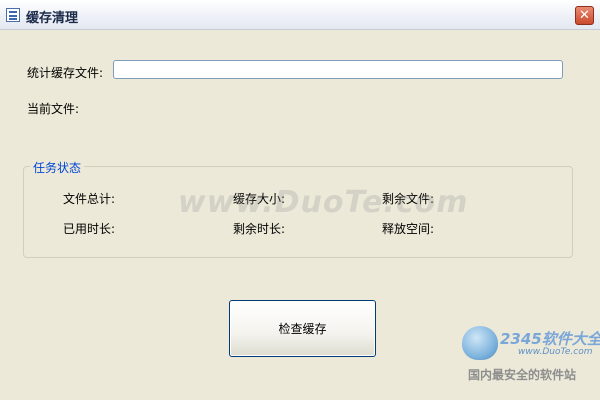 Image resolution: width=600 pixels, height=400 pixels. Describe the element at coordinates (57, 167) in the screenshot. I see `task-status-title: 任务状态` at that location.